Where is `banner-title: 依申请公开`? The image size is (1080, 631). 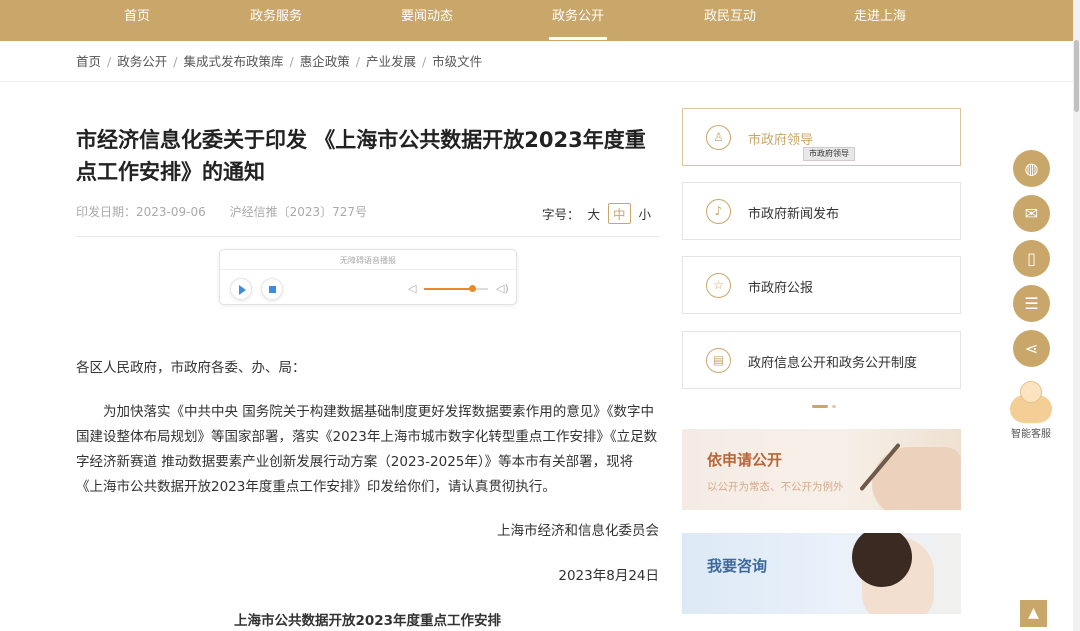 banner-title: 依申请公开 is located at coordinates (745, 460).